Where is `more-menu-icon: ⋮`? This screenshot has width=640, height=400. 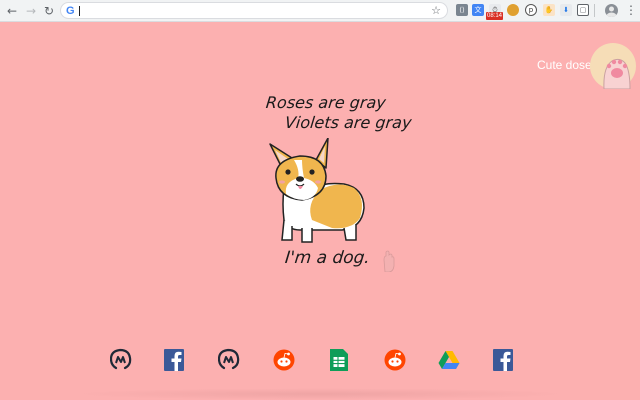 more-menu-icon: ⋮ is located at coordinates (631, 10).